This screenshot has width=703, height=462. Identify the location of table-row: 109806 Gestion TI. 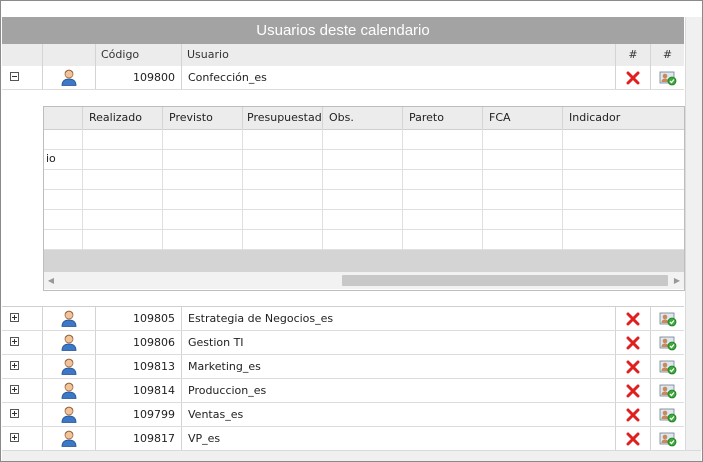
(343, 343).